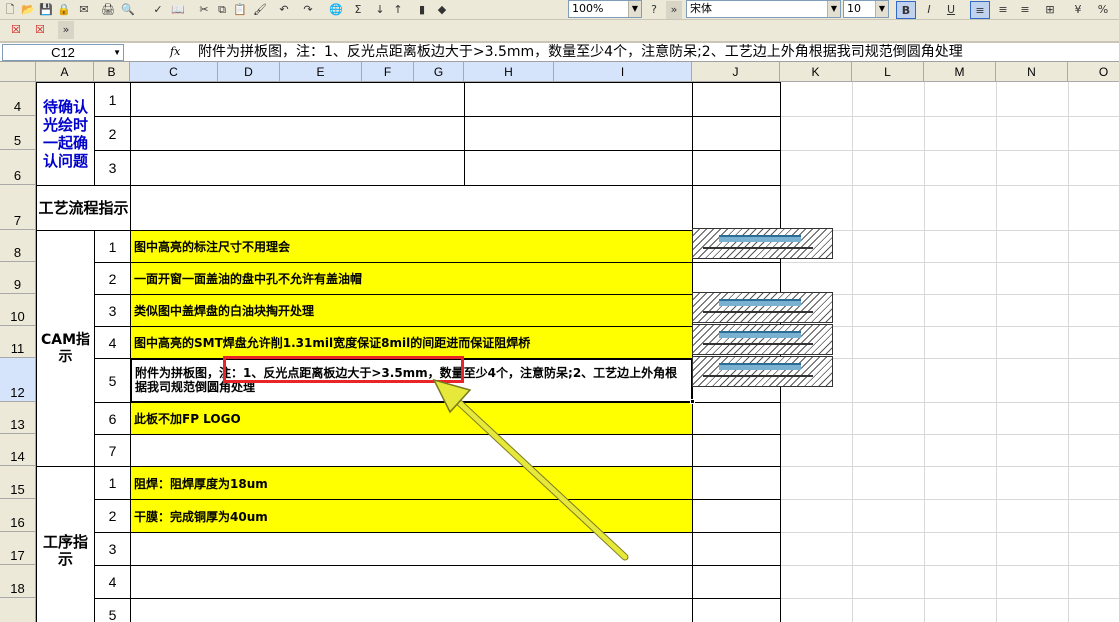  I want to click on col-header-a: A, so click(65, 72).